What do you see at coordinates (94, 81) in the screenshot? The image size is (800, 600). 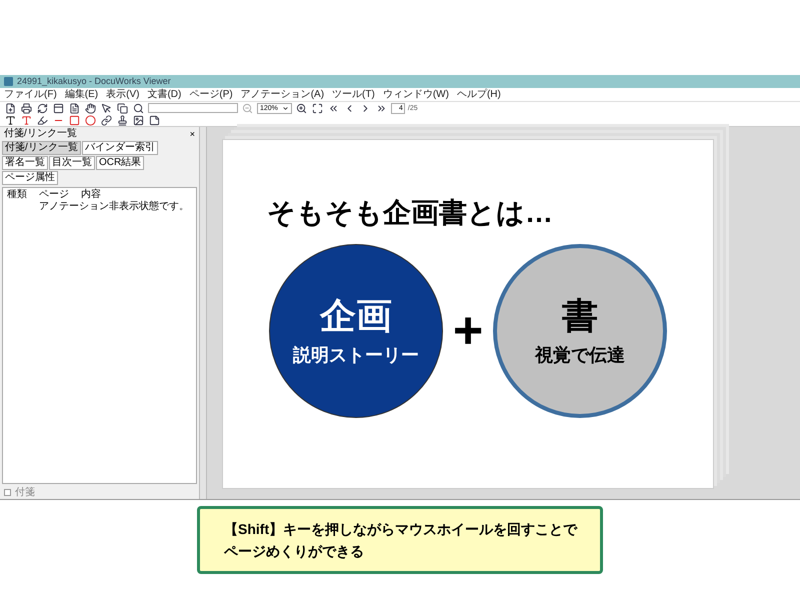 I see `window-title: 24991_kikakusyo - DocuWorks Viewer` at bounding box center [94, 81].